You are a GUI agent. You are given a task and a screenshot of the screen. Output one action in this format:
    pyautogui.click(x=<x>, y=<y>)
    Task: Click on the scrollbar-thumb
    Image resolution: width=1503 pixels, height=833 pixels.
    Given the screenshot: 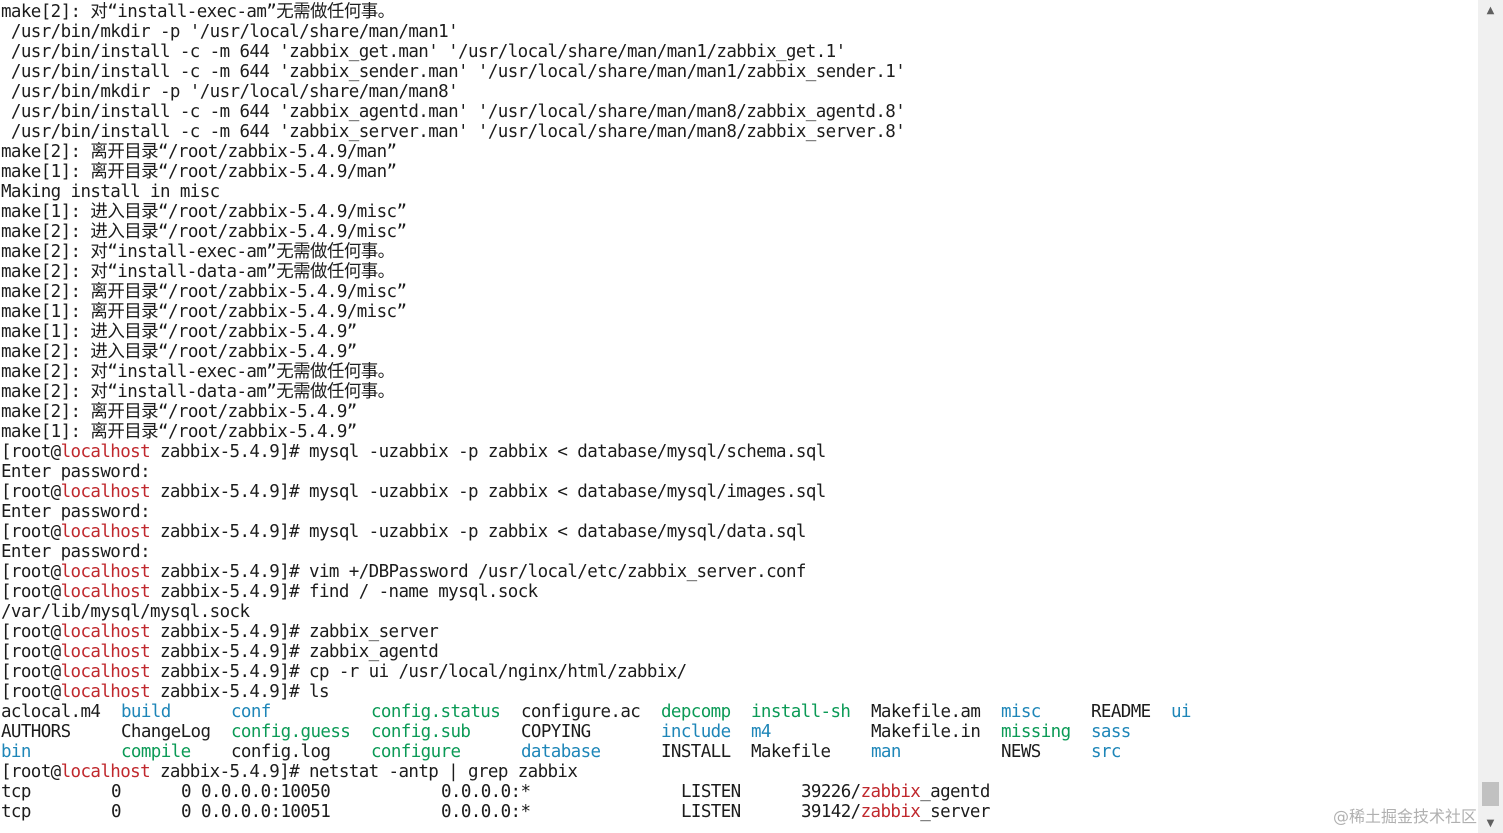 What is the action you would take?
    pyautogui.click(x=1490, y=794)
    